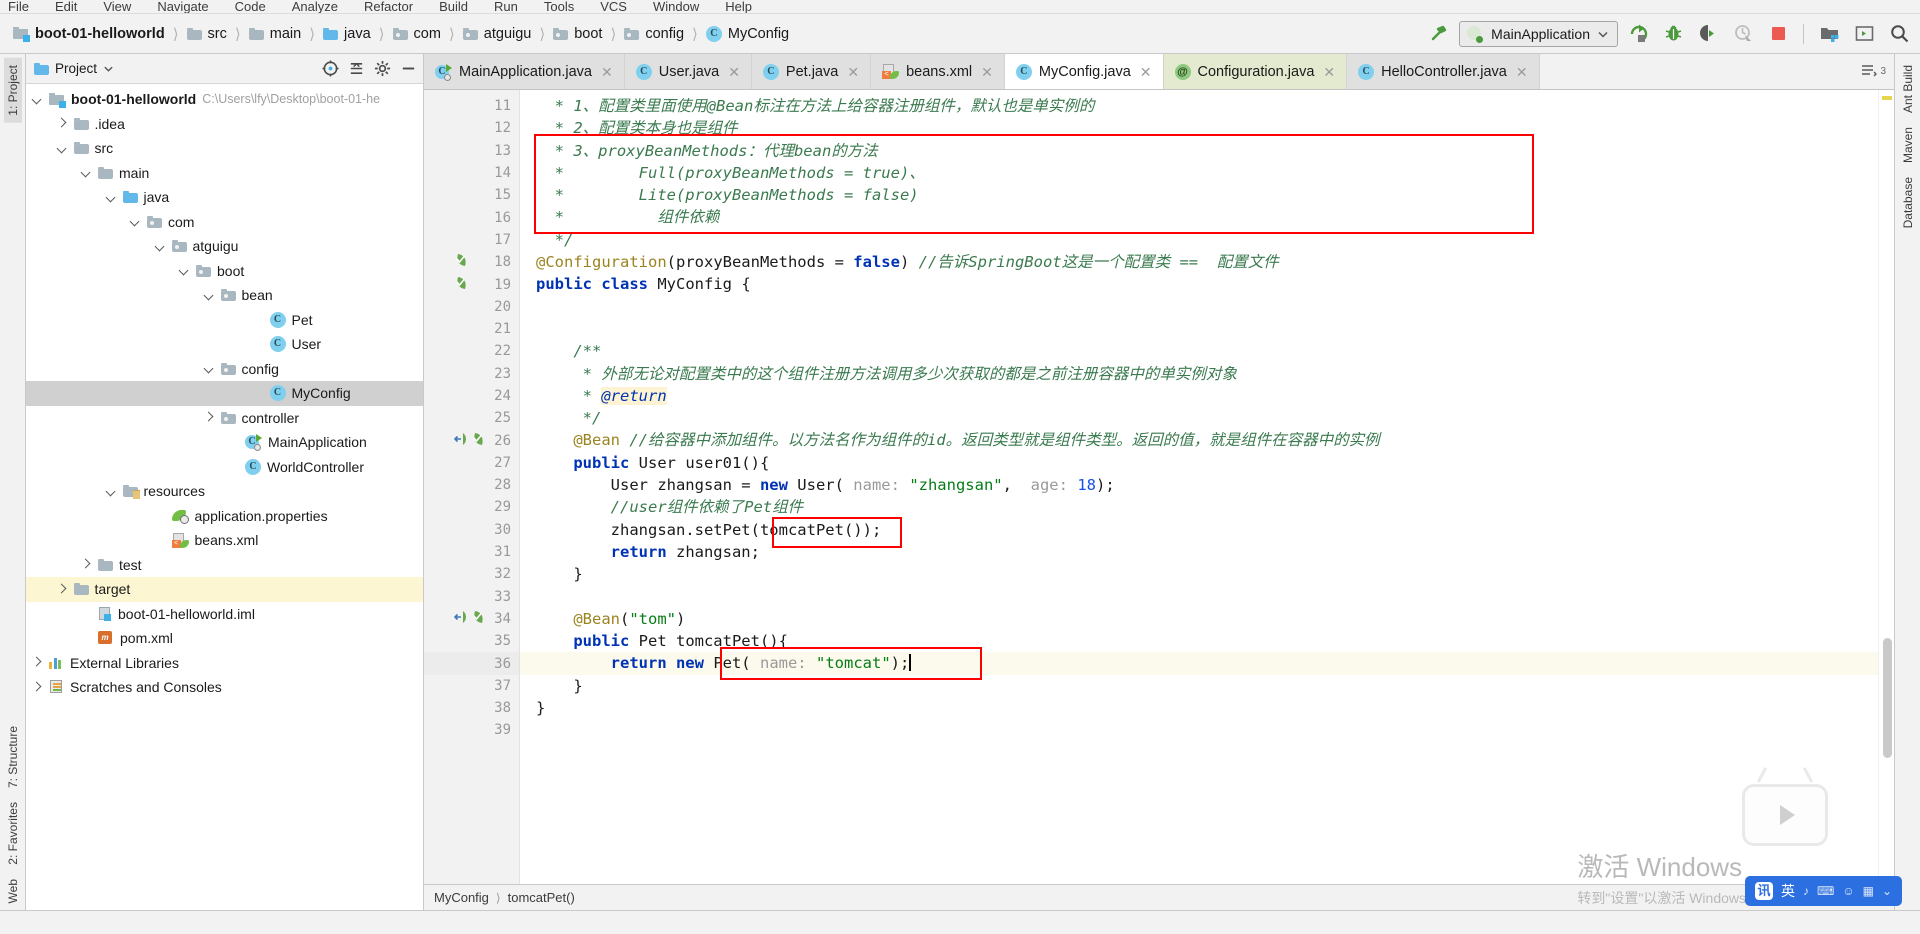 Image resolution: width=1920 pixels, height=934 pixels. Describe the element at coordinates (315, 6) in the screenshot. I see `menu-item-analyze: Analyze` at that location.